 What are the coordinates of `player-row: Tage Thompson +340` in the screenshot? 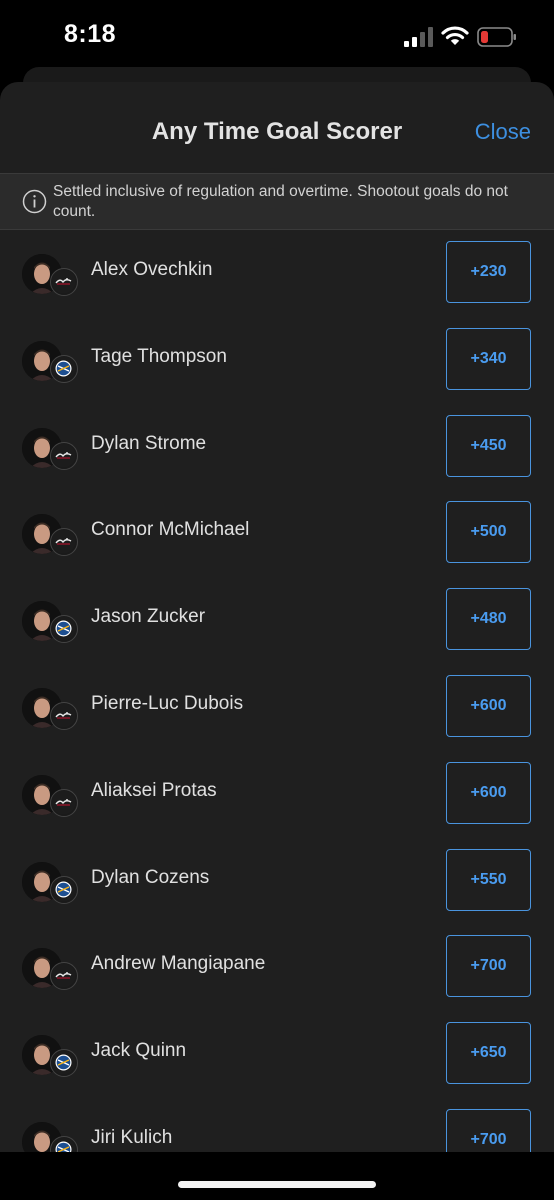 It's located at (277, 360).